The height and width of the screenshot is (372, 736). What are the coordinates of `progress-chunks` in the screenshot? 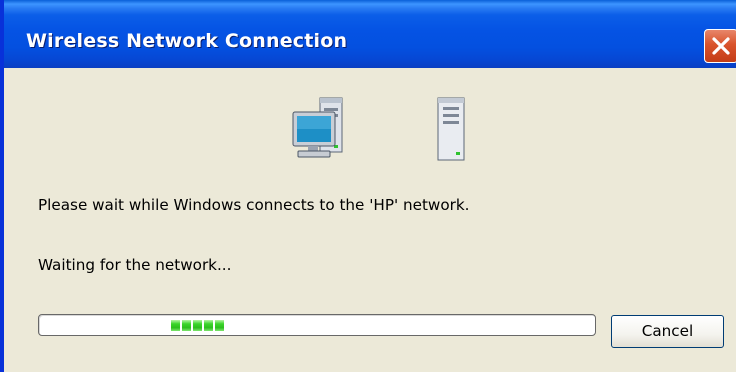 It's located at (197, 325).